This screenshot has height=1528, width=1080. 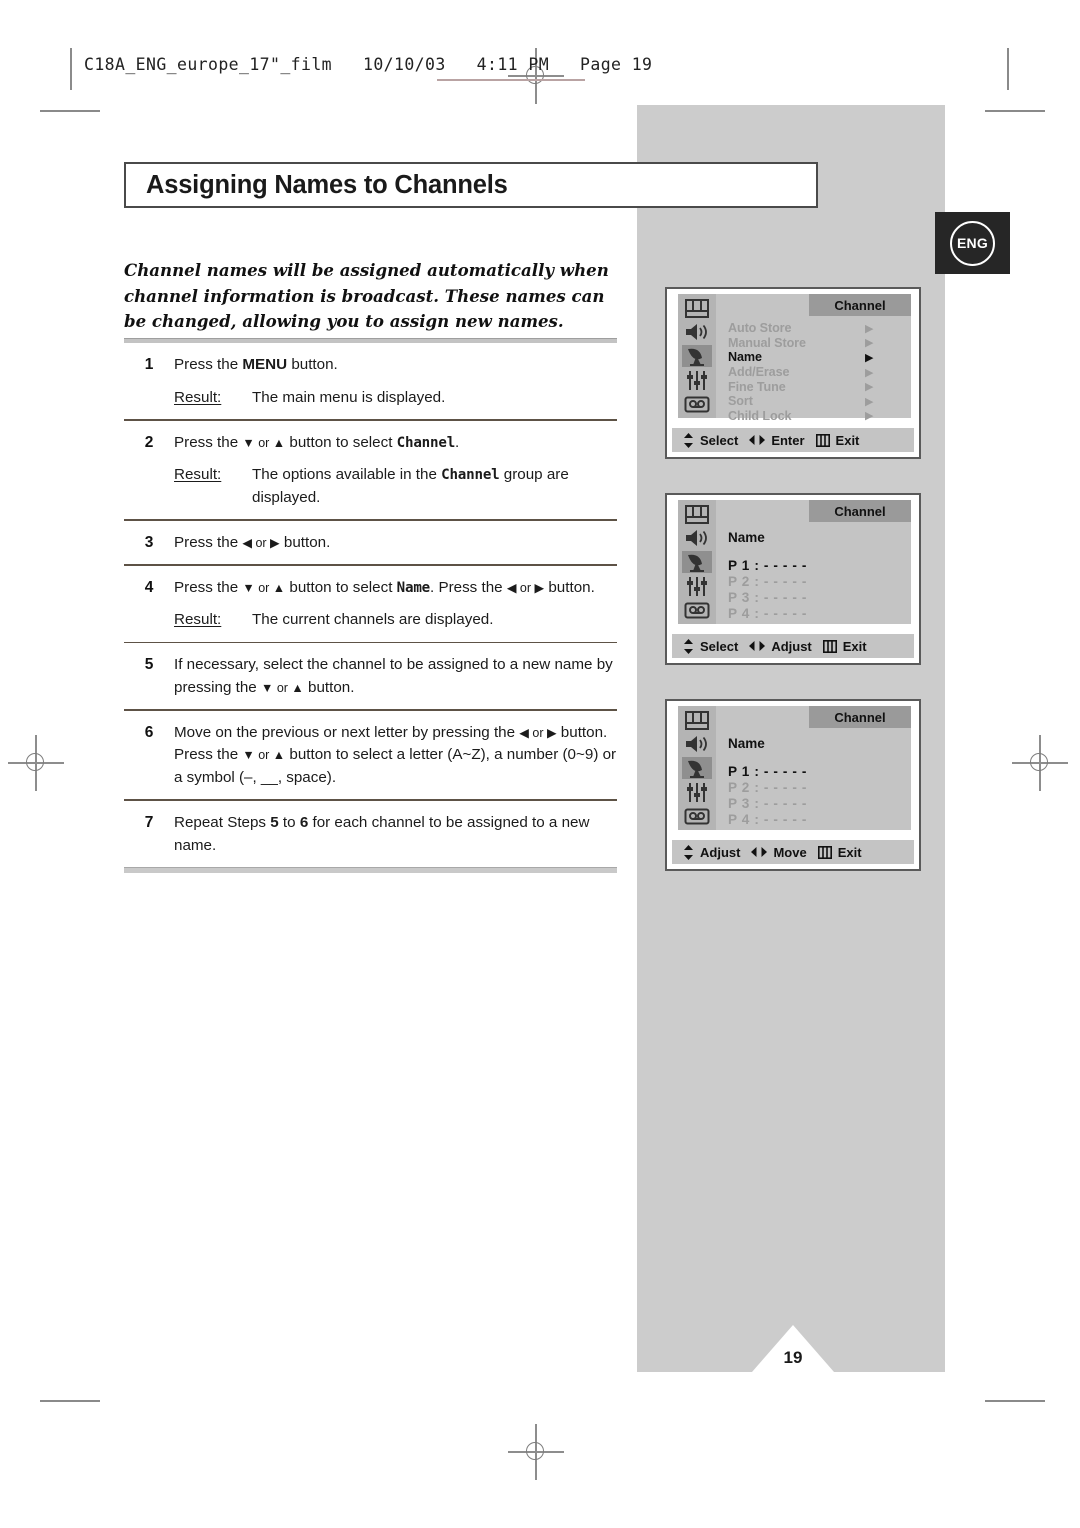 What do you see at coordinates (816, 328) in the screenshot?
I see `osd-menu-item-auto-store: Auto Store ▶` at bounding box center [816, 328].